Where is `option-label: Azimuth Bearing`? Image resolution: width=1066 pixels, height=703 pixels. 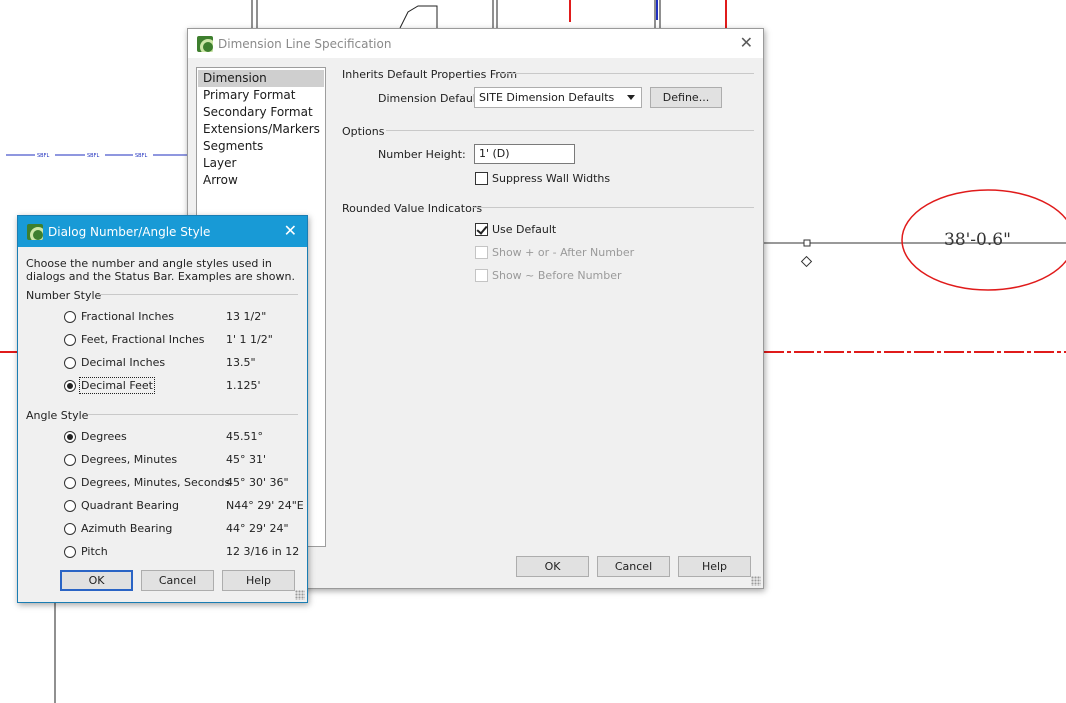 option-label: Azimuth Bearing is located at coordinates (126, 528).